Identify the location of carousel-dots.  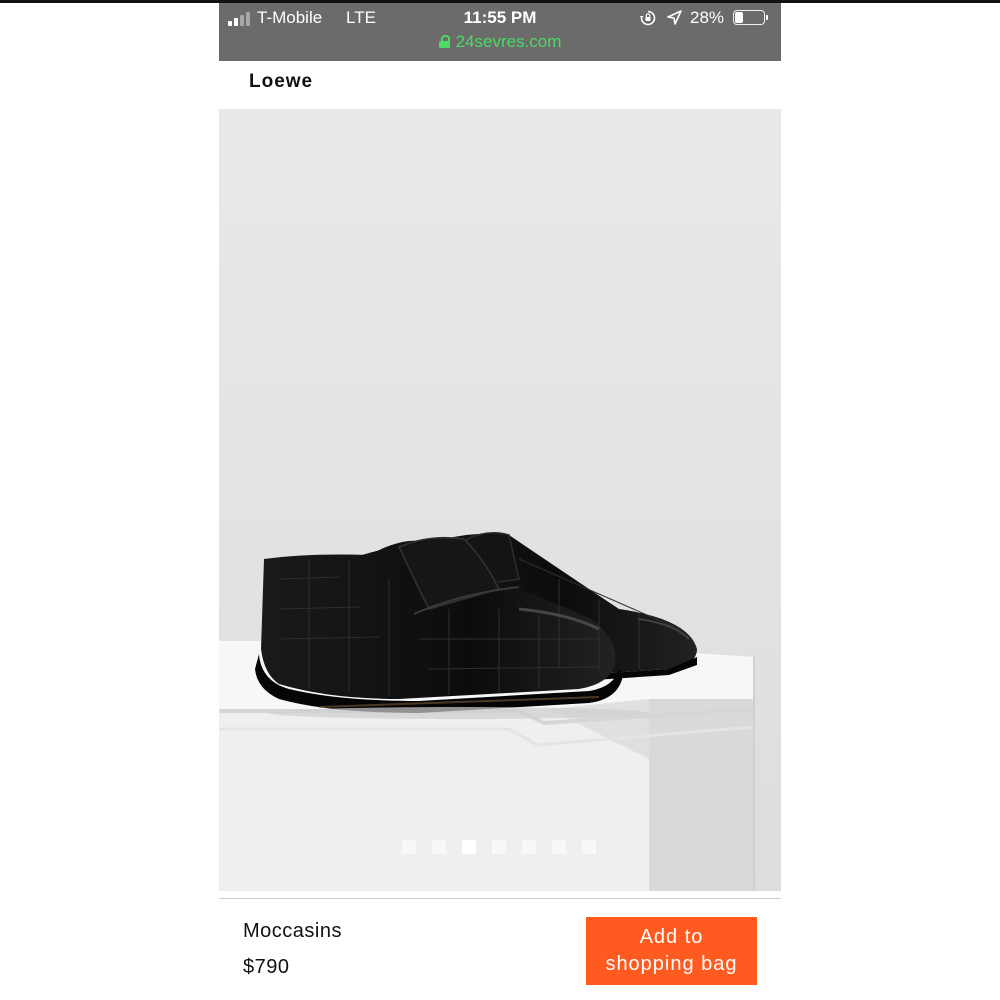
(507, 847).